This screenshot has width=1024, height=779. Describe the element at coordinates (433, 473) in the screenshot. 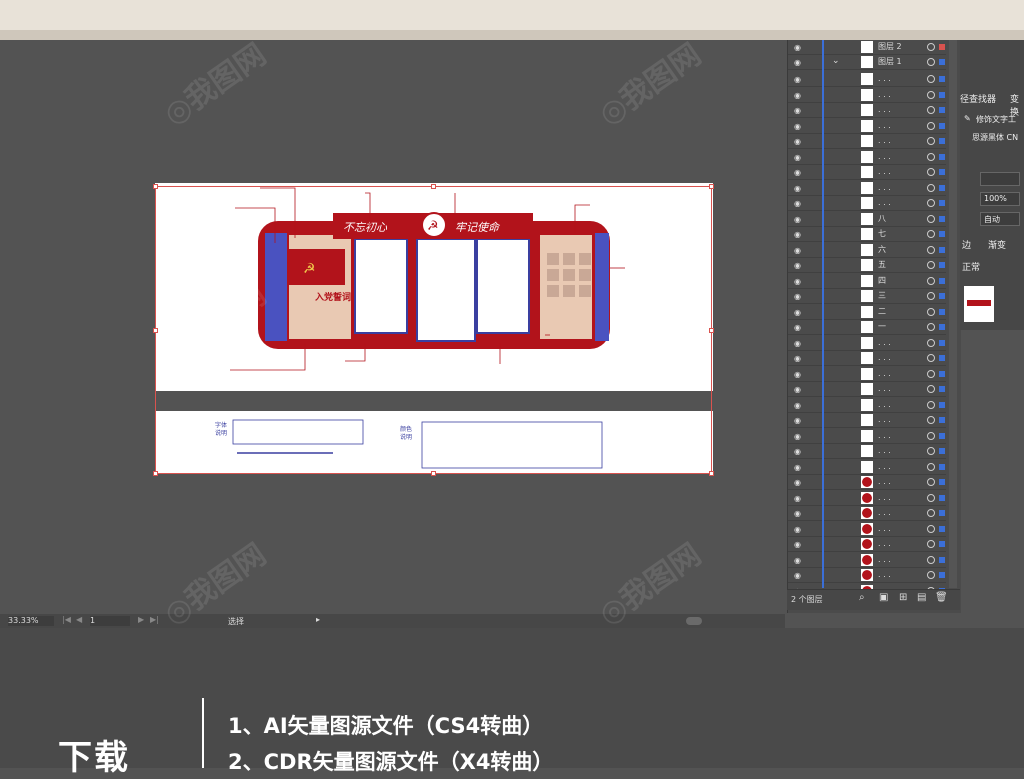

I see `selection-handle-bm` at that location.